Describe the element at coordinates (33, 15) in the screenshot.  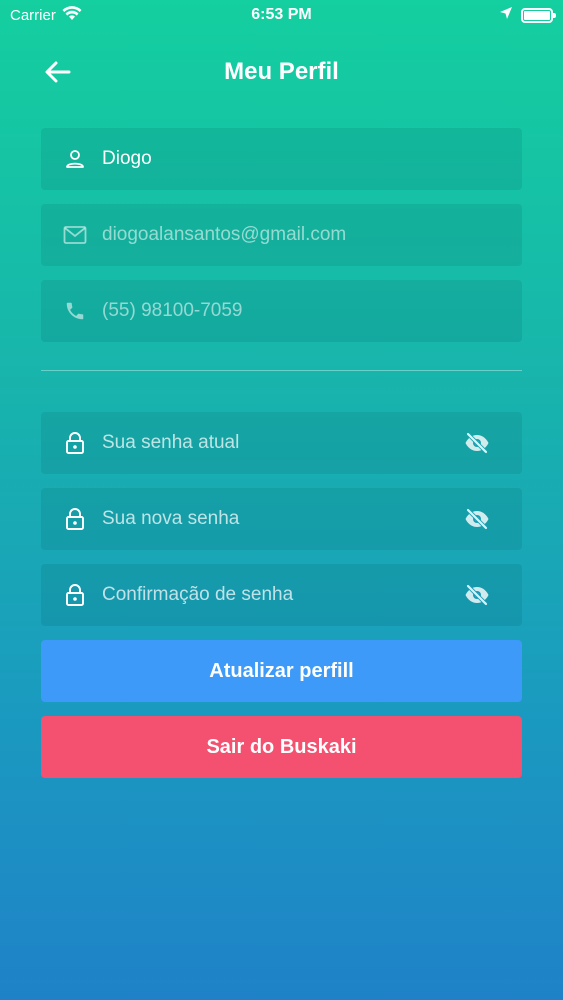
I see `carrier-label: Carrier` at that location.